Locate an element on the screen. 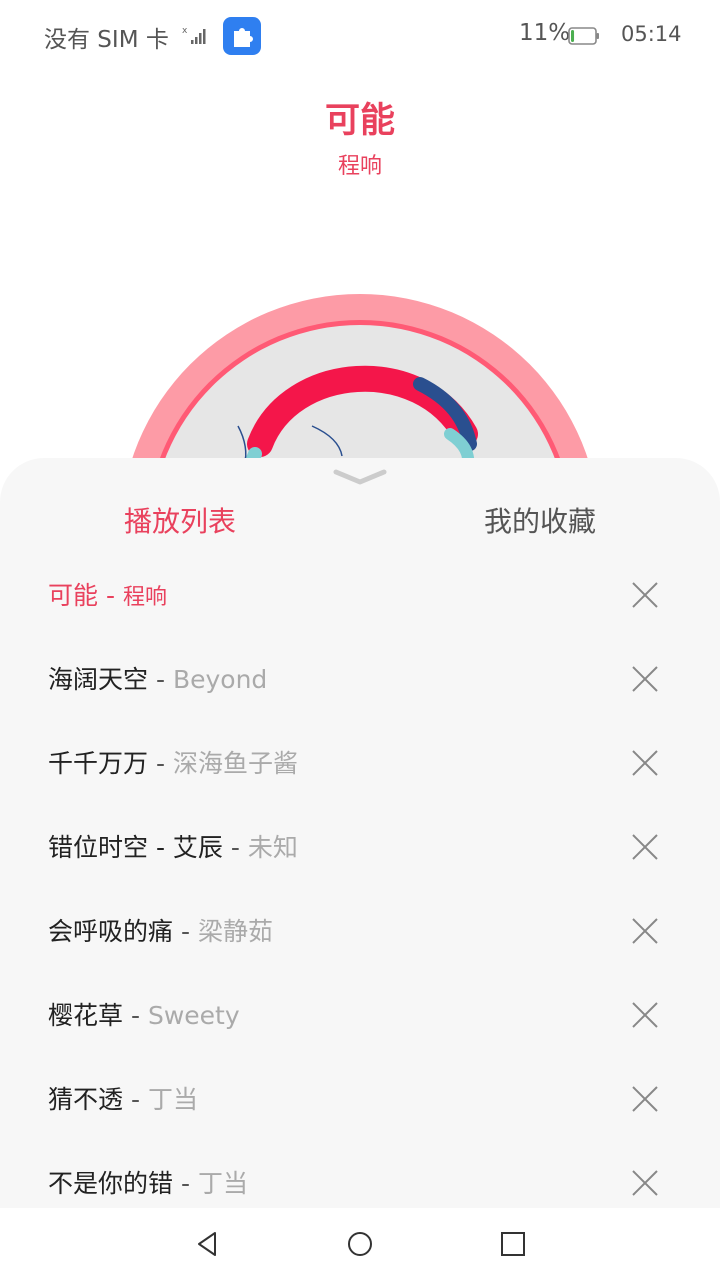 This screenshot has width=720, height=1280. track-item: 会呼吸的痛 - 梁静茹 is located at coordinates (360, 932).